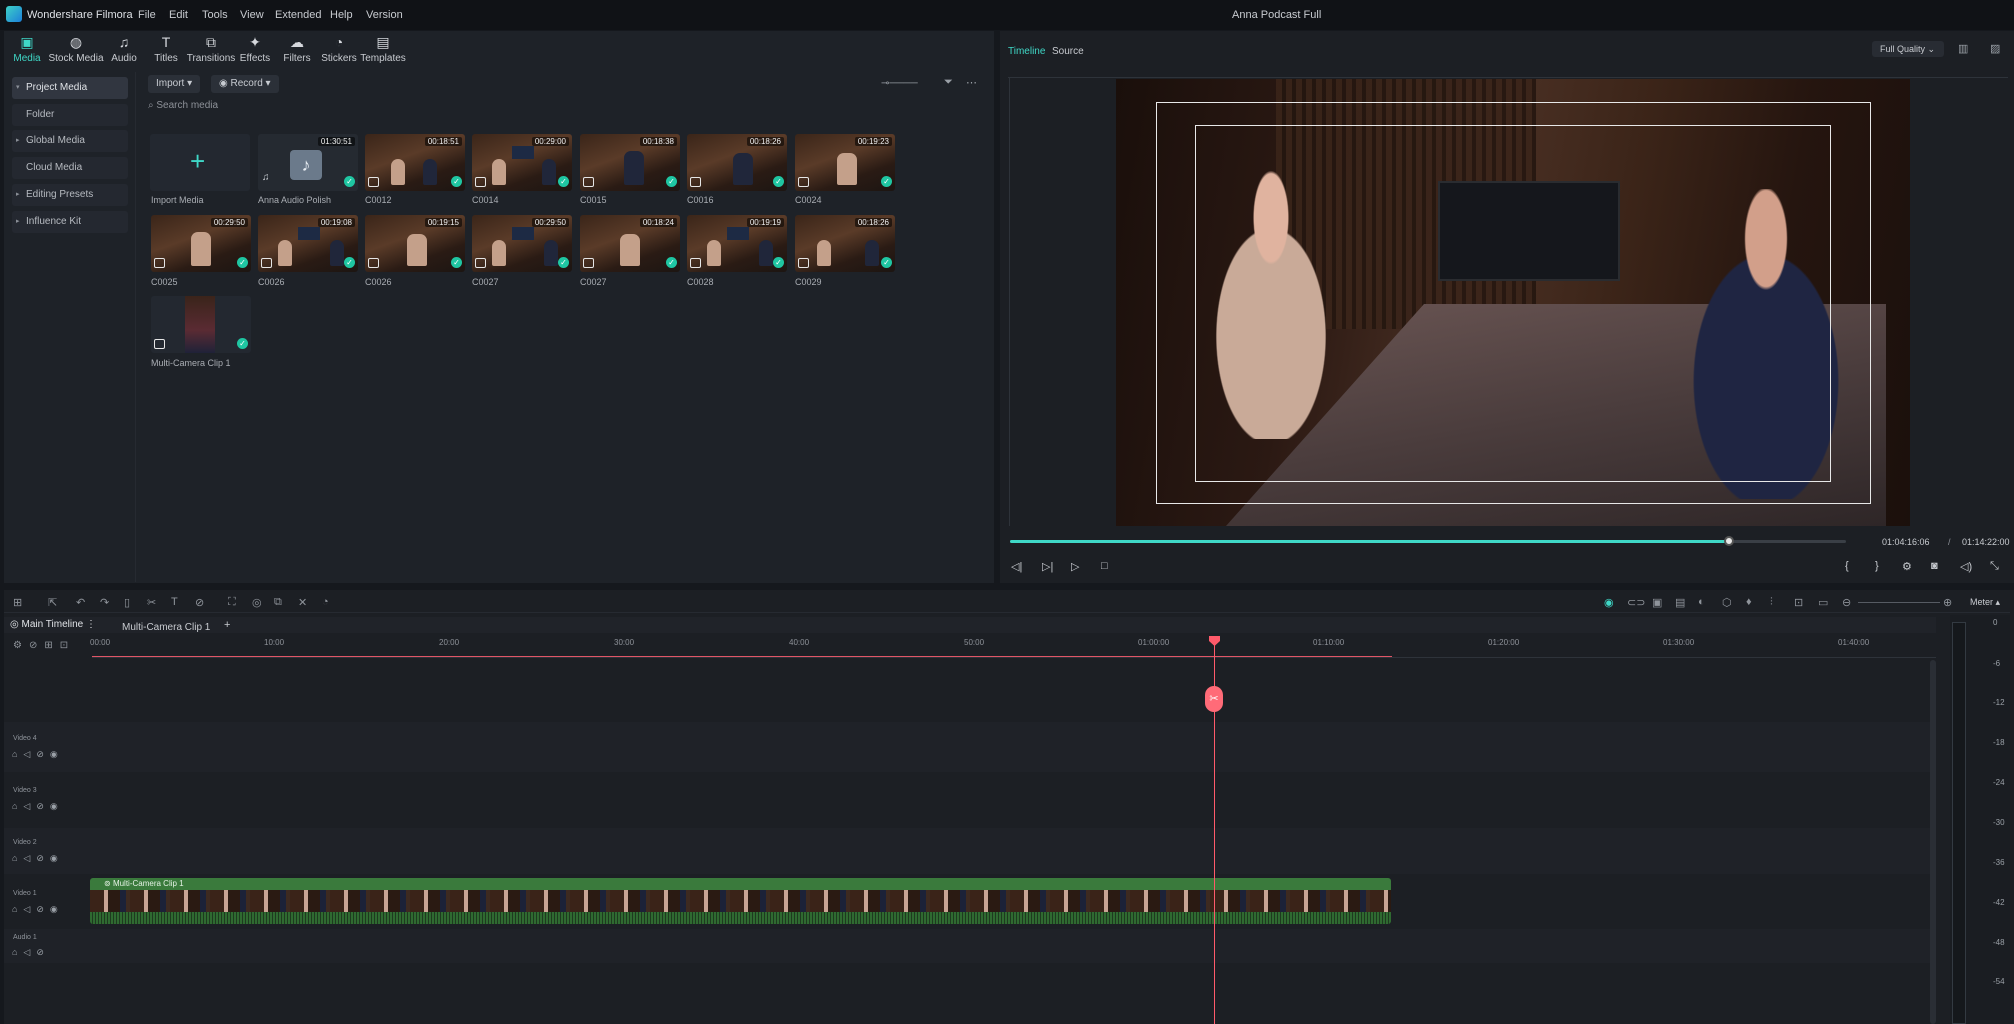 The height and width of the screenshot is (1024, 2014). I want to click on zoom-slider: ⊸────, so click(899, 83).